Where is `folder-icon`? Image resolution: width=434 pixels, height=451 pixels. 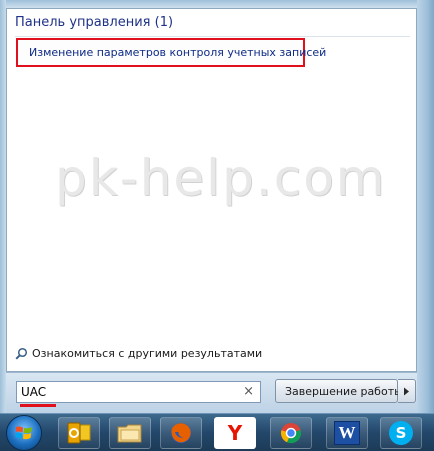 folder-icon is located at coordinates (129, 433).